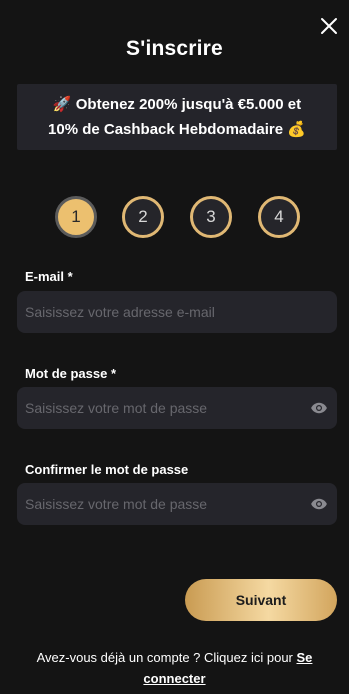  What do you see at coordinates (329, 26) in the screenshot?
I see `close-icon` at bounding box center [329, 26].